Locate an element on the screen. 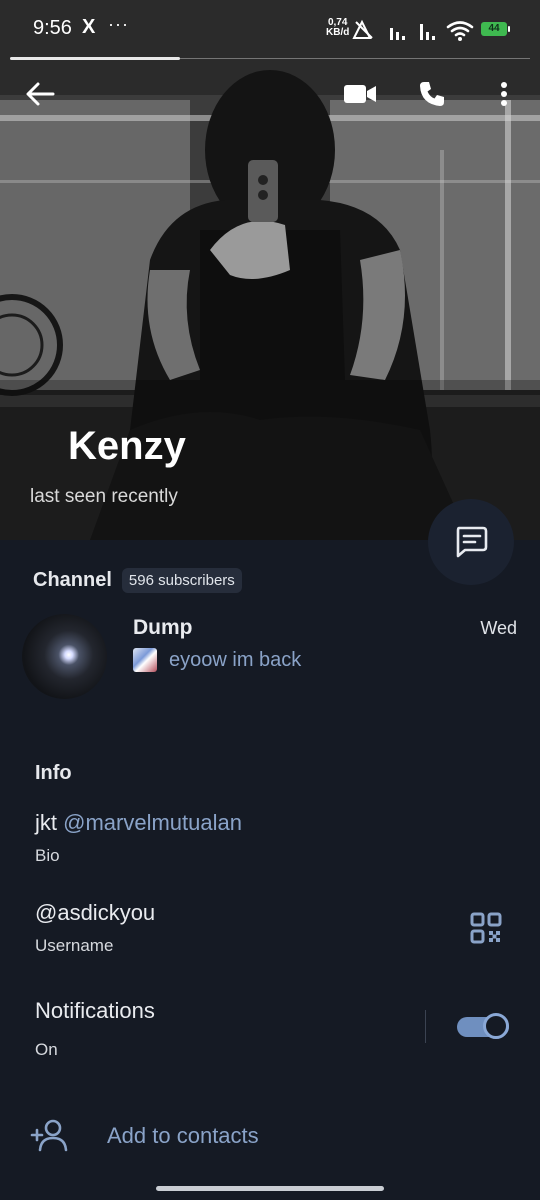 Image resolution: width=540 pixels, height=1200 pixels. channel-message-preview: eyoow im back is located at coordinates (217, 660).